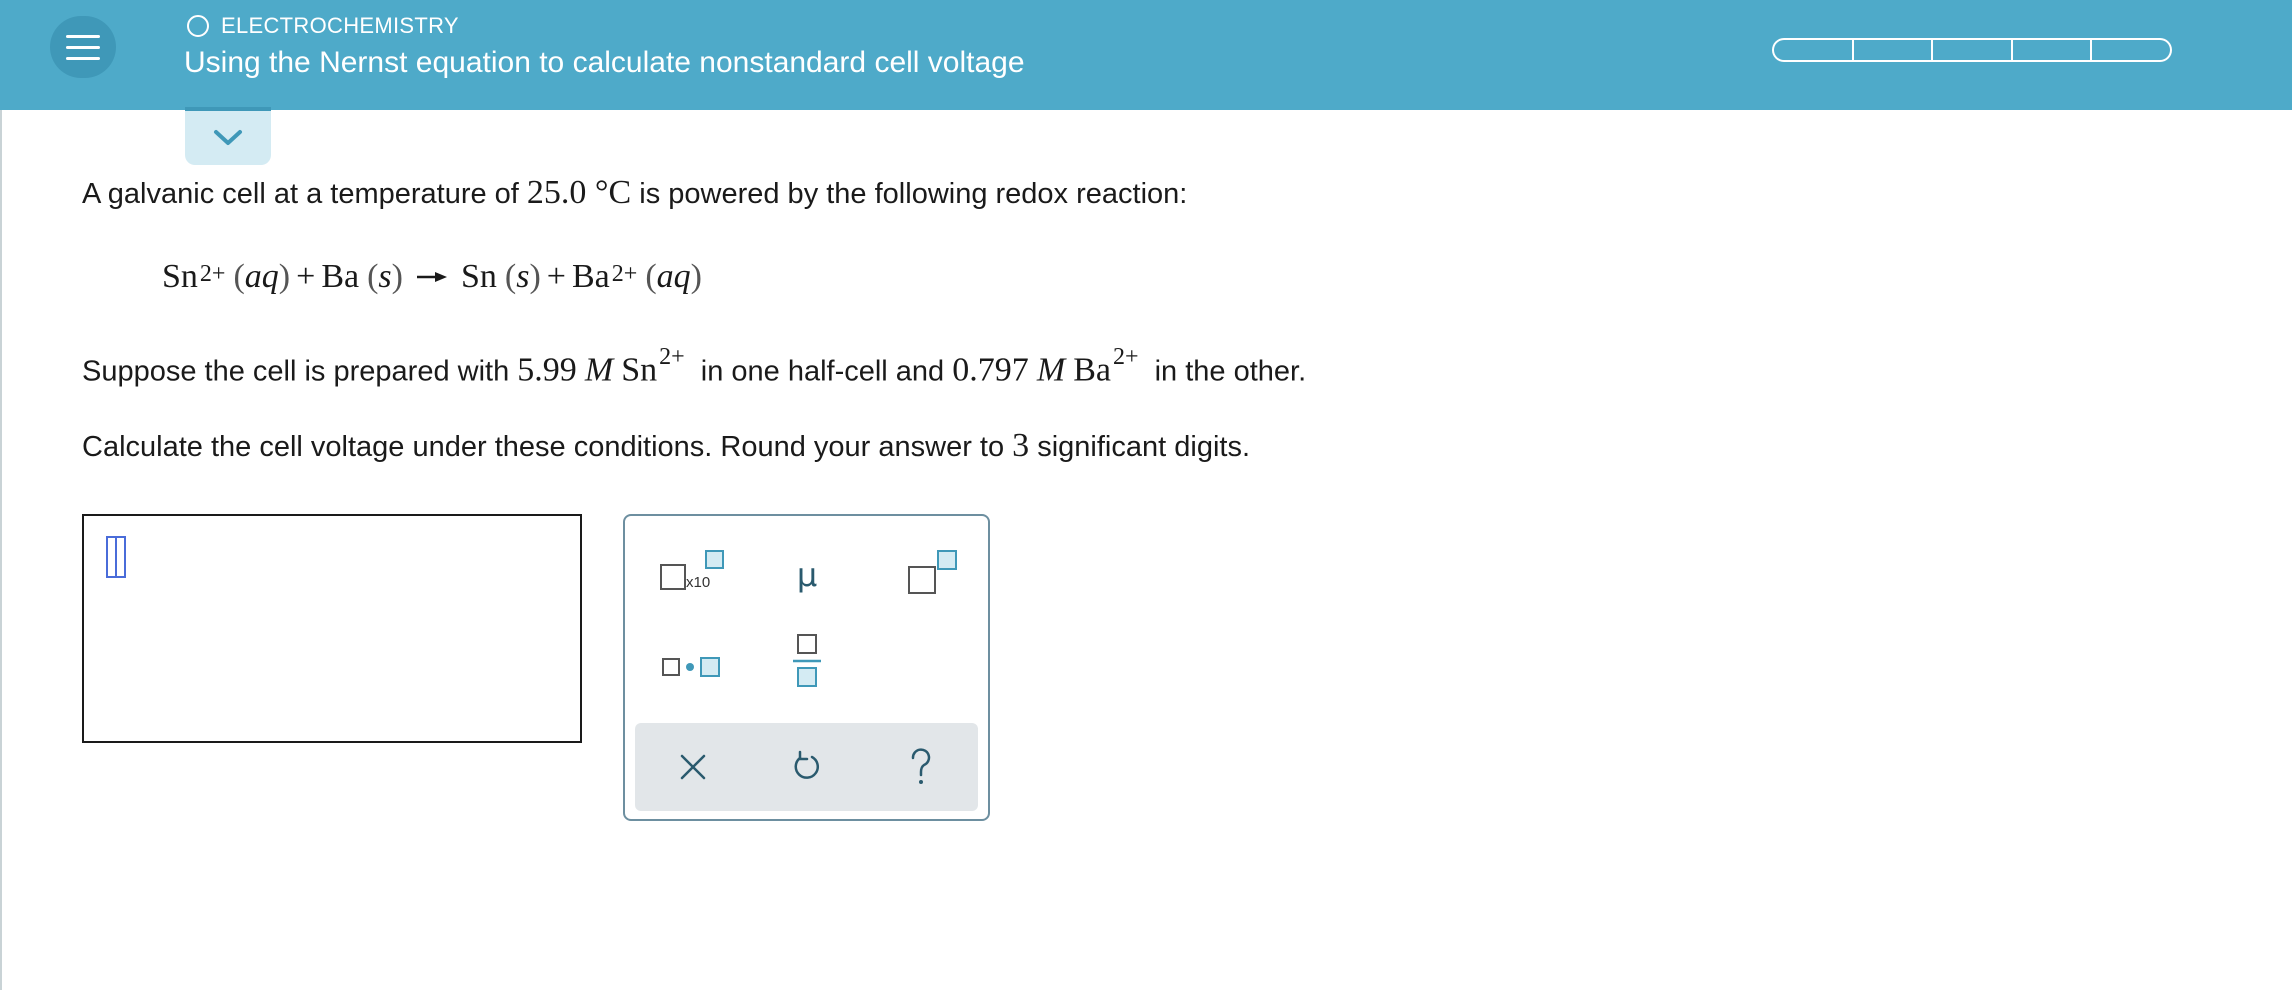  I want to click on input-cursor-placeholder, so click(116, 557).